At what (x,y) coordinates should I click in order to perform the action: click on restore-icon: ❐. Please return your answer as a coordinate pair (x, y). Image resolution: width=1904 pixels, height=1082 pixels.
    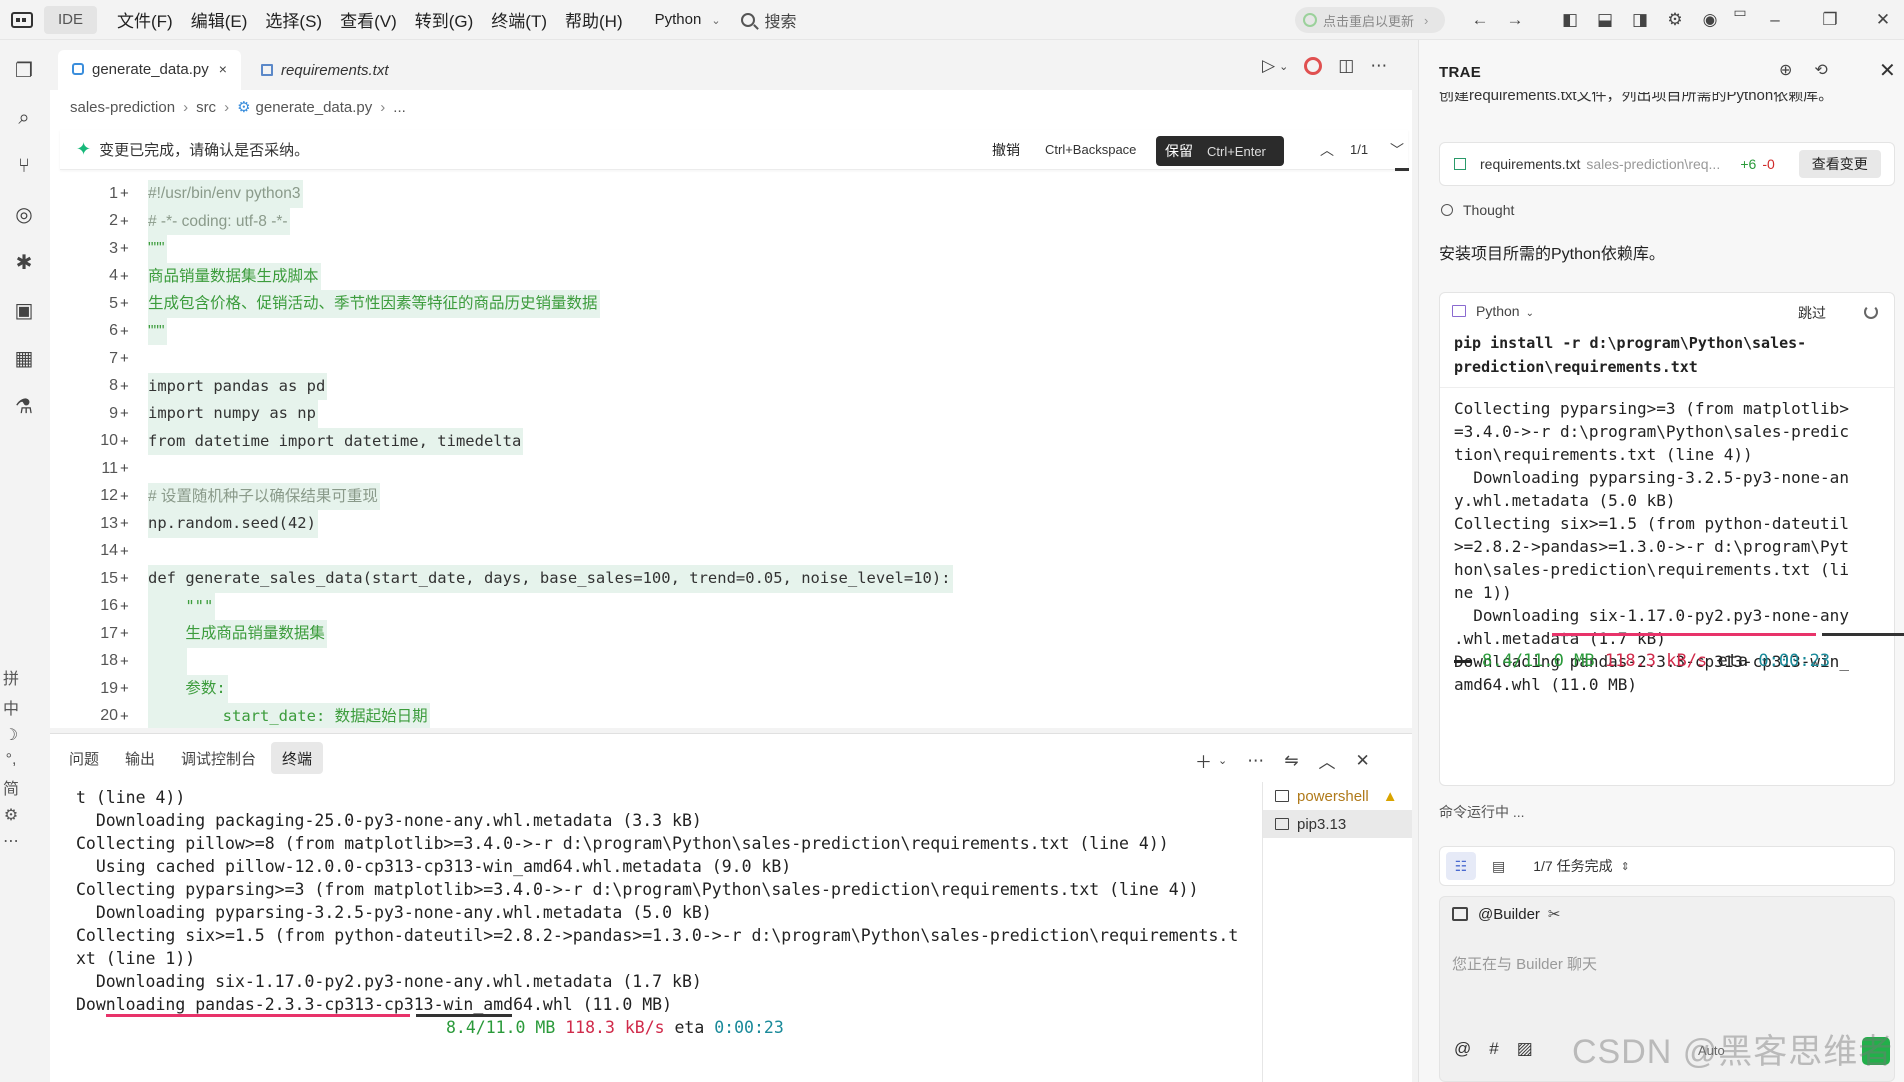
    Looking at the image, I should click on (1830, 20).